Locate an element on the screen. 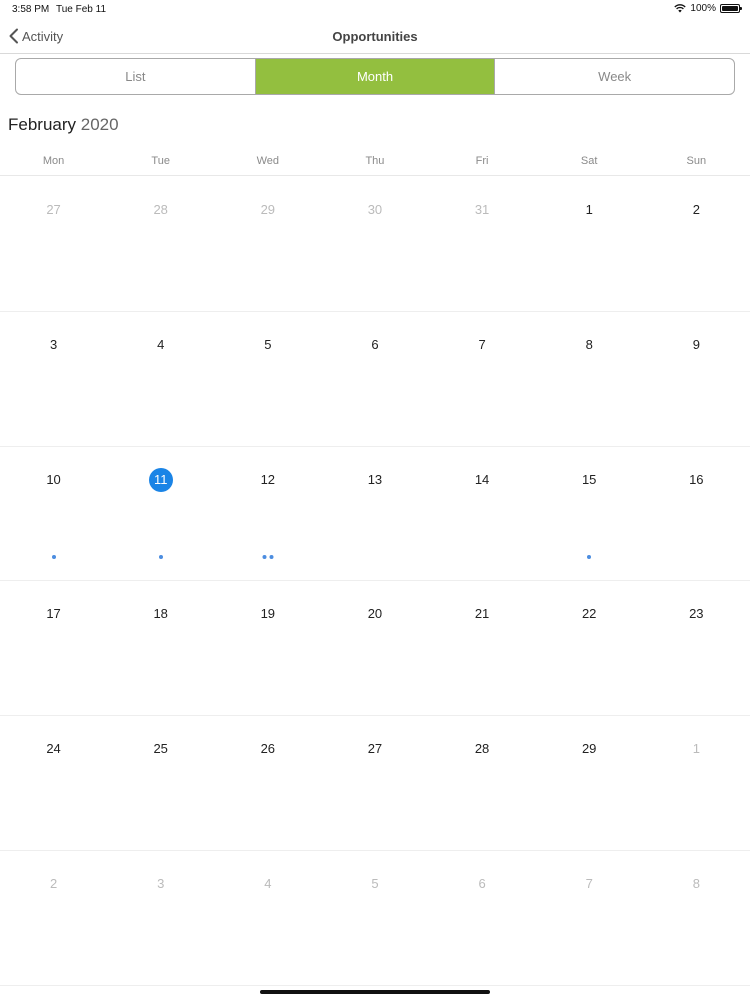  calendar-day: 31 is located at coordinates (482, 244).